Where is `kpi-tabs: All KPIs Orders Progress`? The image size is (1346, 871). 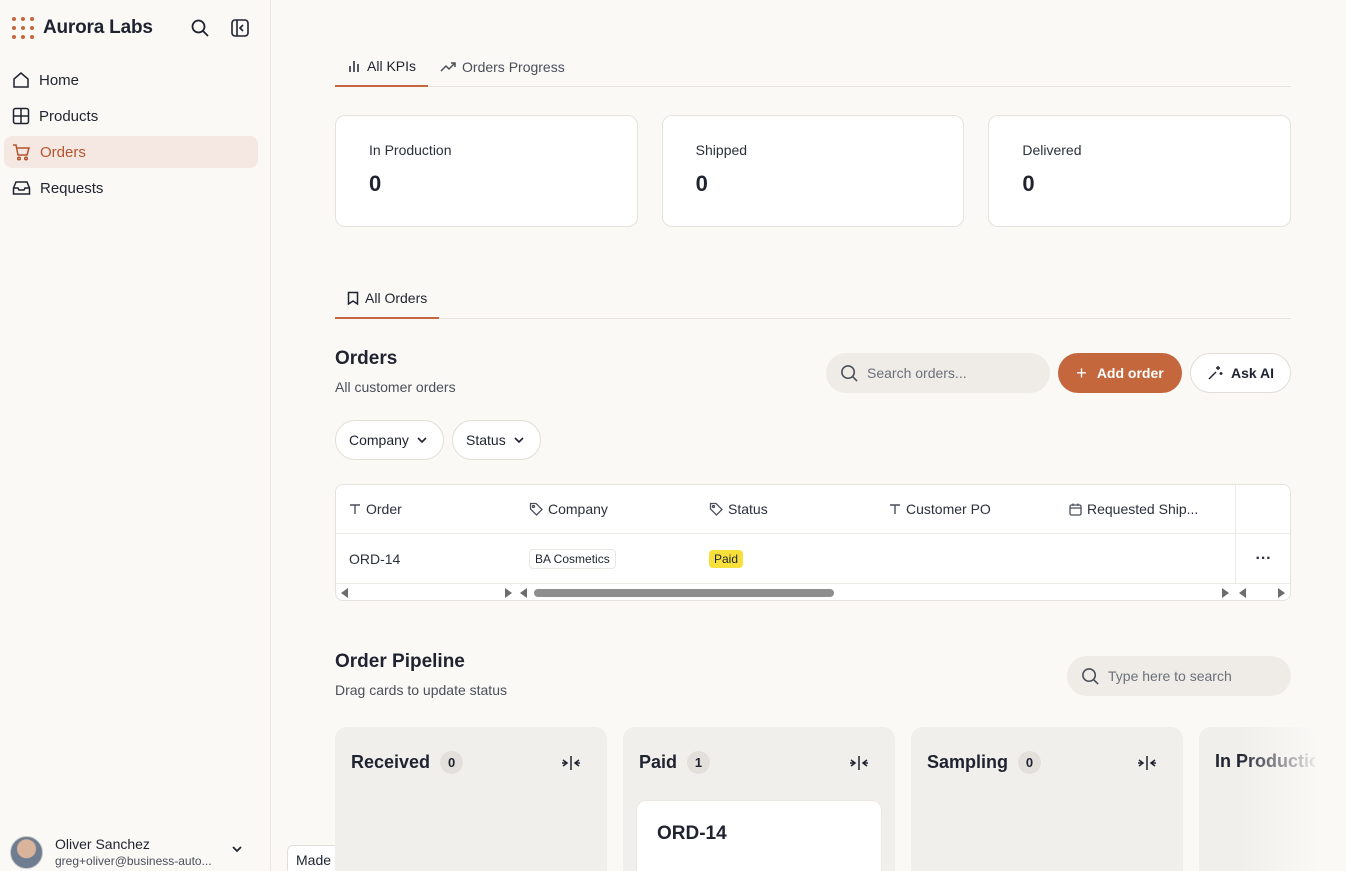
kpi-tabs: All KPIs Orders Progress is located at coordinates (813, 67).